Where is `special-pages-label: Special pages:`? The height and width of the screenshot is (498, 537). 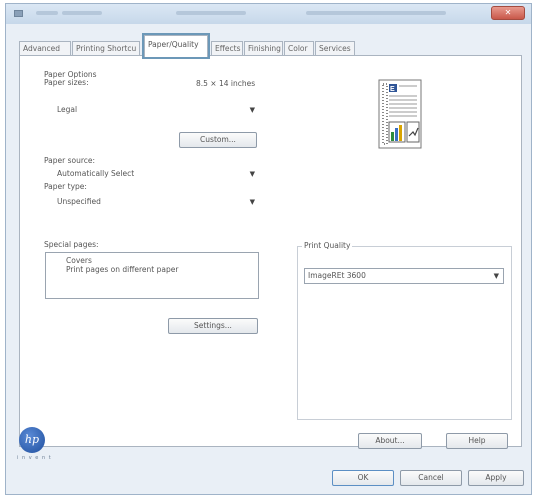
special-pages-label: Special pages: is located at coordinates (71, 244).